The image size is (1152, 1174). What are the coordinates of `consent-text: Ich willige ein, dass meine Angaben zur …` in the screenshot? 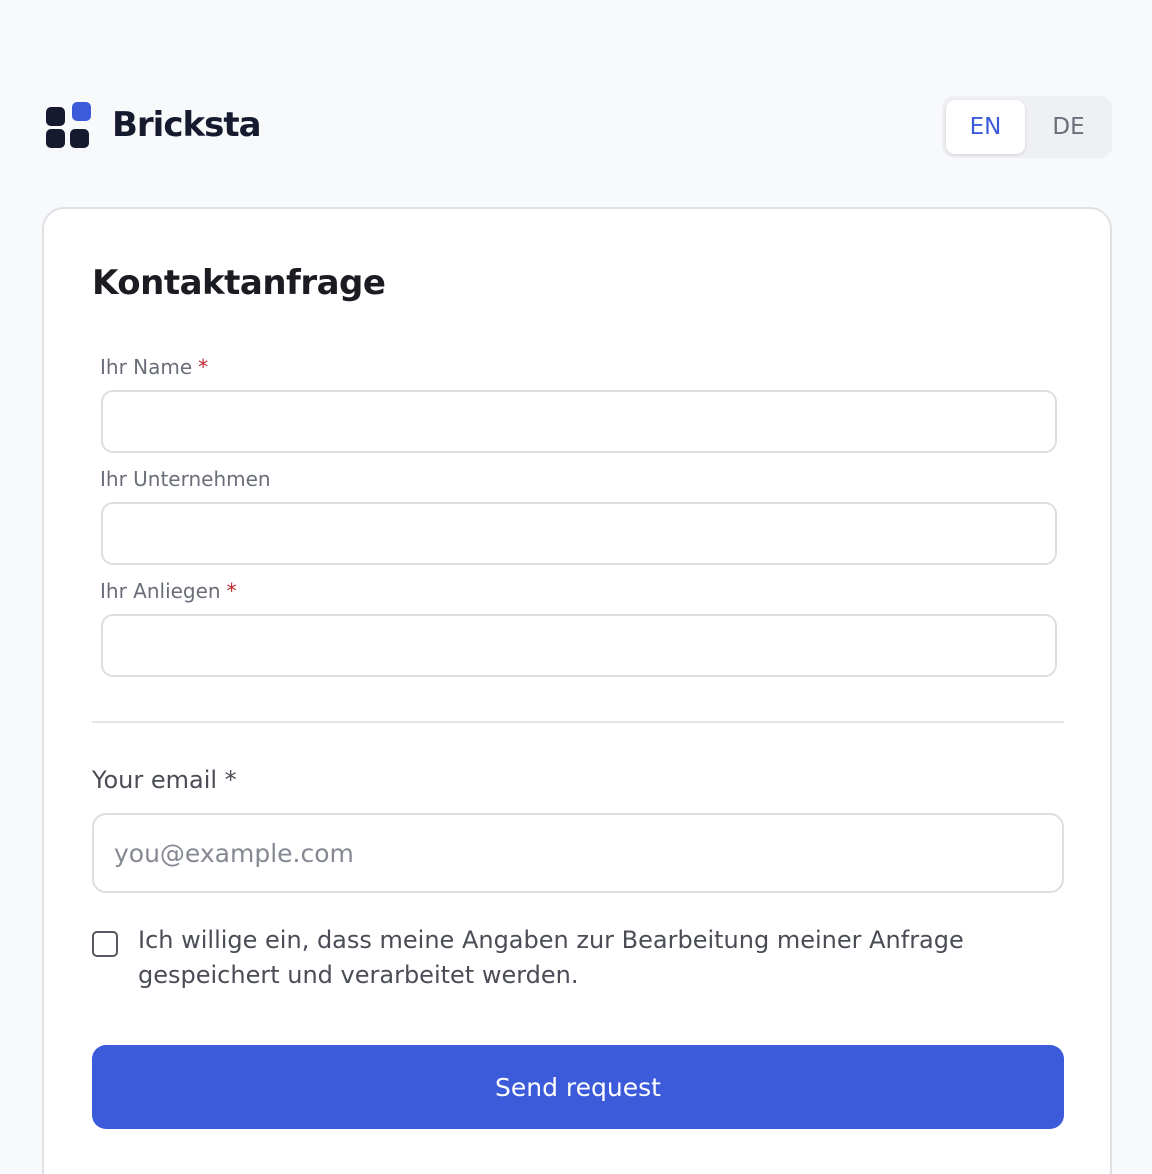 It's located at (551, 957).